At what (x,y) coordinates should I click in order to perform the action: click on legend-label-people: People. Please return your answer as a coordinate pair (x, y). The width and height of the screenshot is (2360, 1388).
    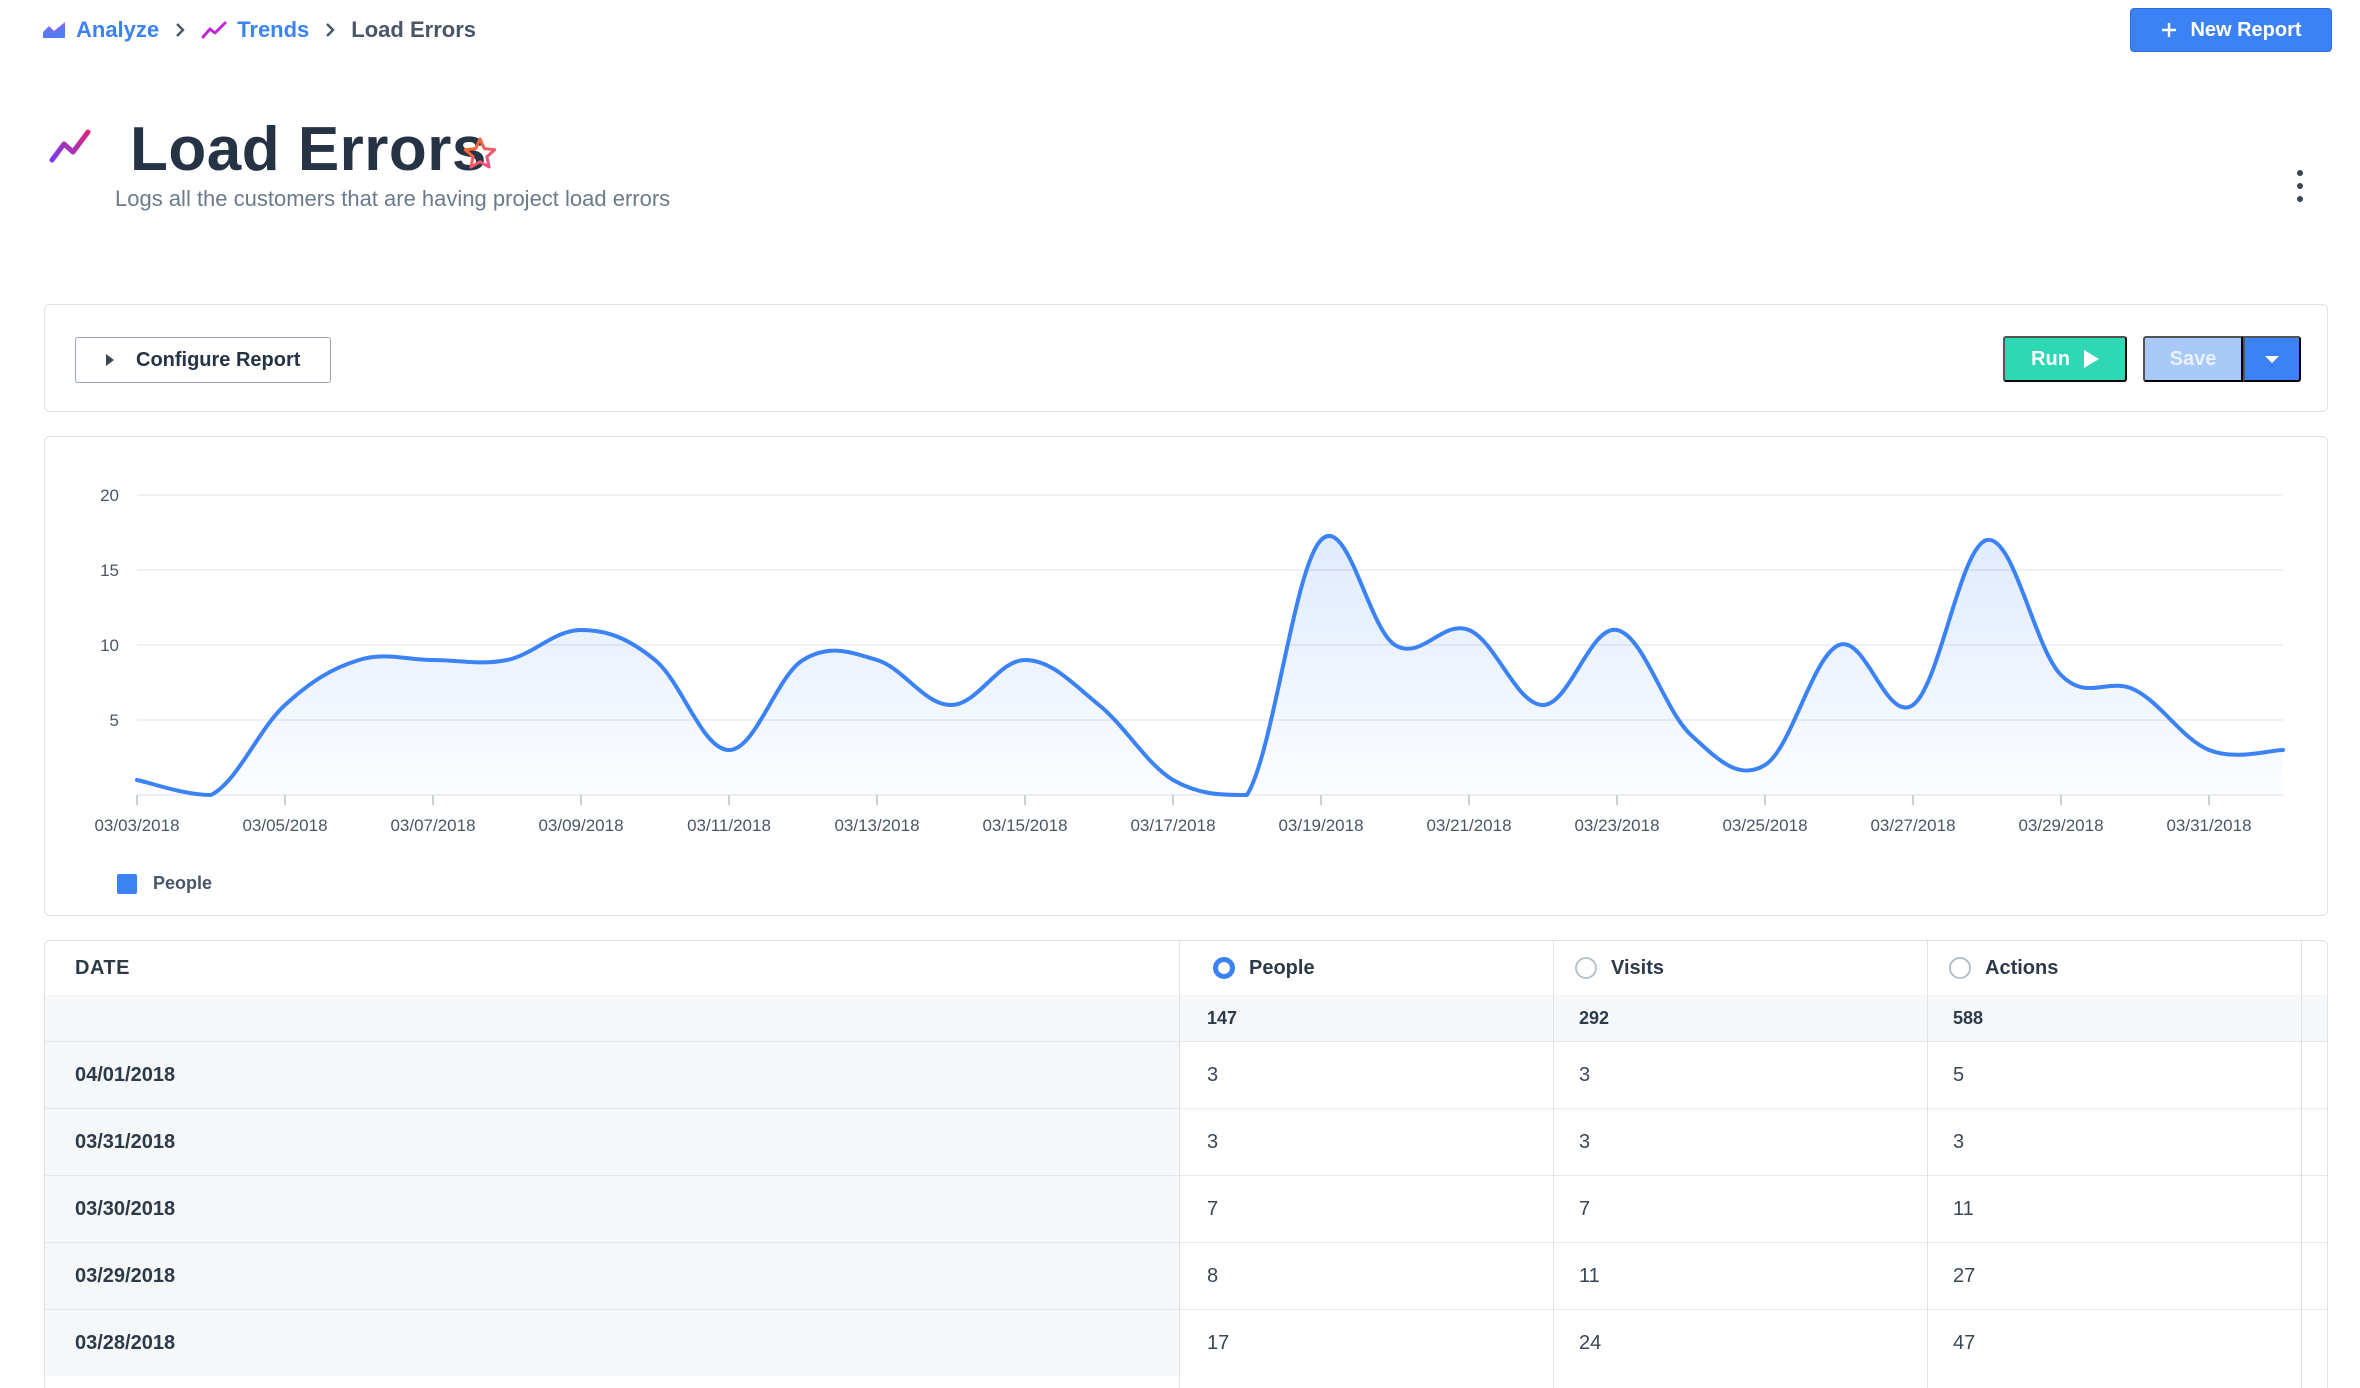
    Looking at the image, I should click on (183, 883).